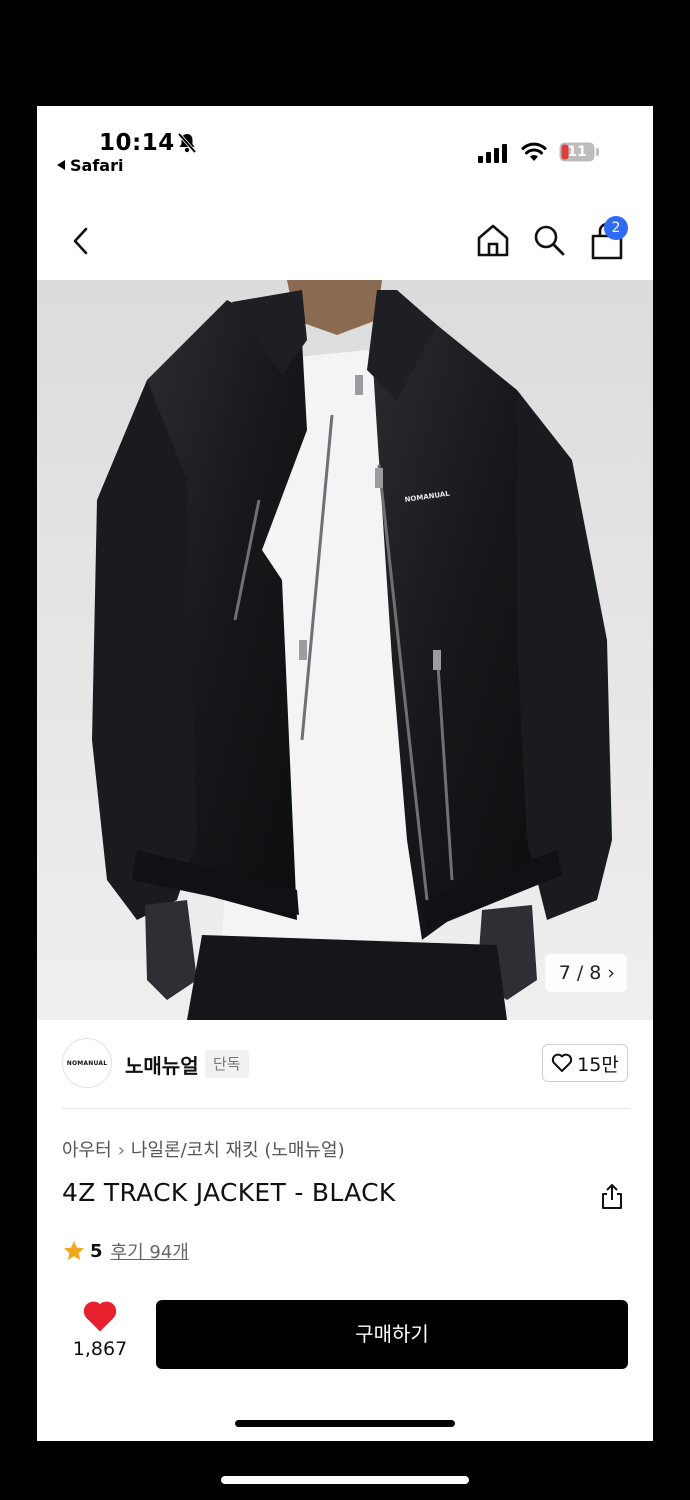 The height and width of the screenshot is (1500, 690). What do you see at coordinates (562, 1062) in the screenshot?
I see `heart-outline-icon` at bounding box center [562, 1062].